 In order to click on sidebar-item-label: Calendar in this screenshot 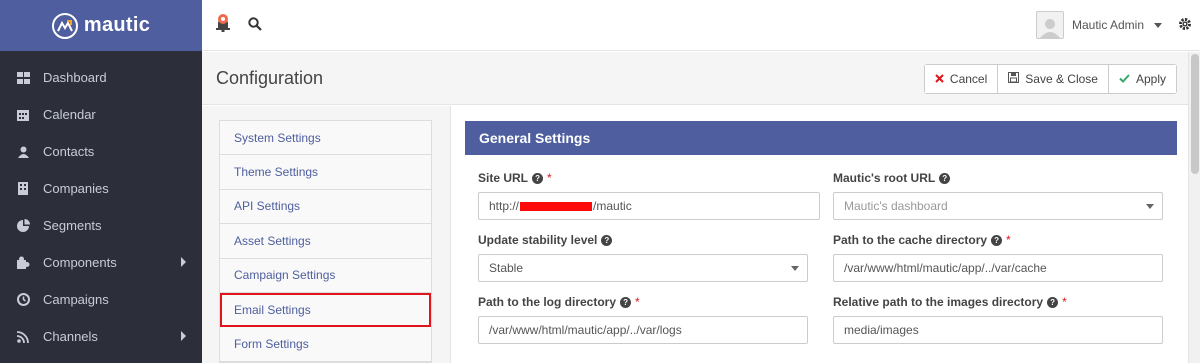, I will do `click(69, 114)`.